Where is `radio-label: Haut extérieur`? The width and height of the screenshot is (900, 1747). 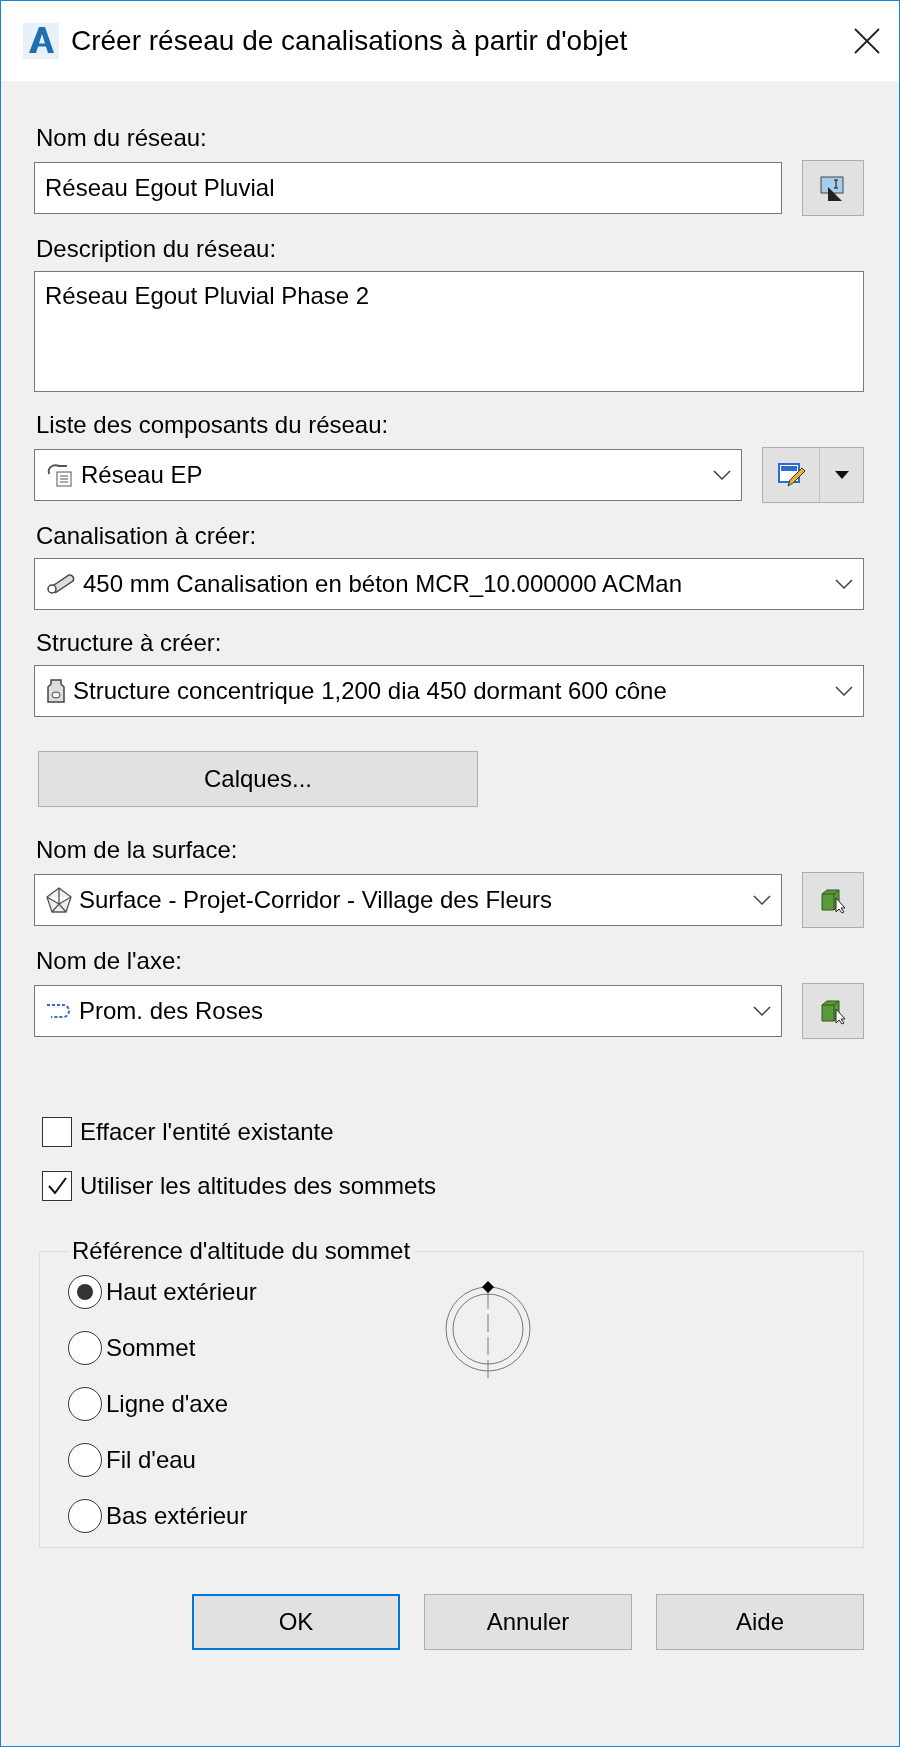
radio-label: Haut extérieur is located at coordinates (181, 1292).